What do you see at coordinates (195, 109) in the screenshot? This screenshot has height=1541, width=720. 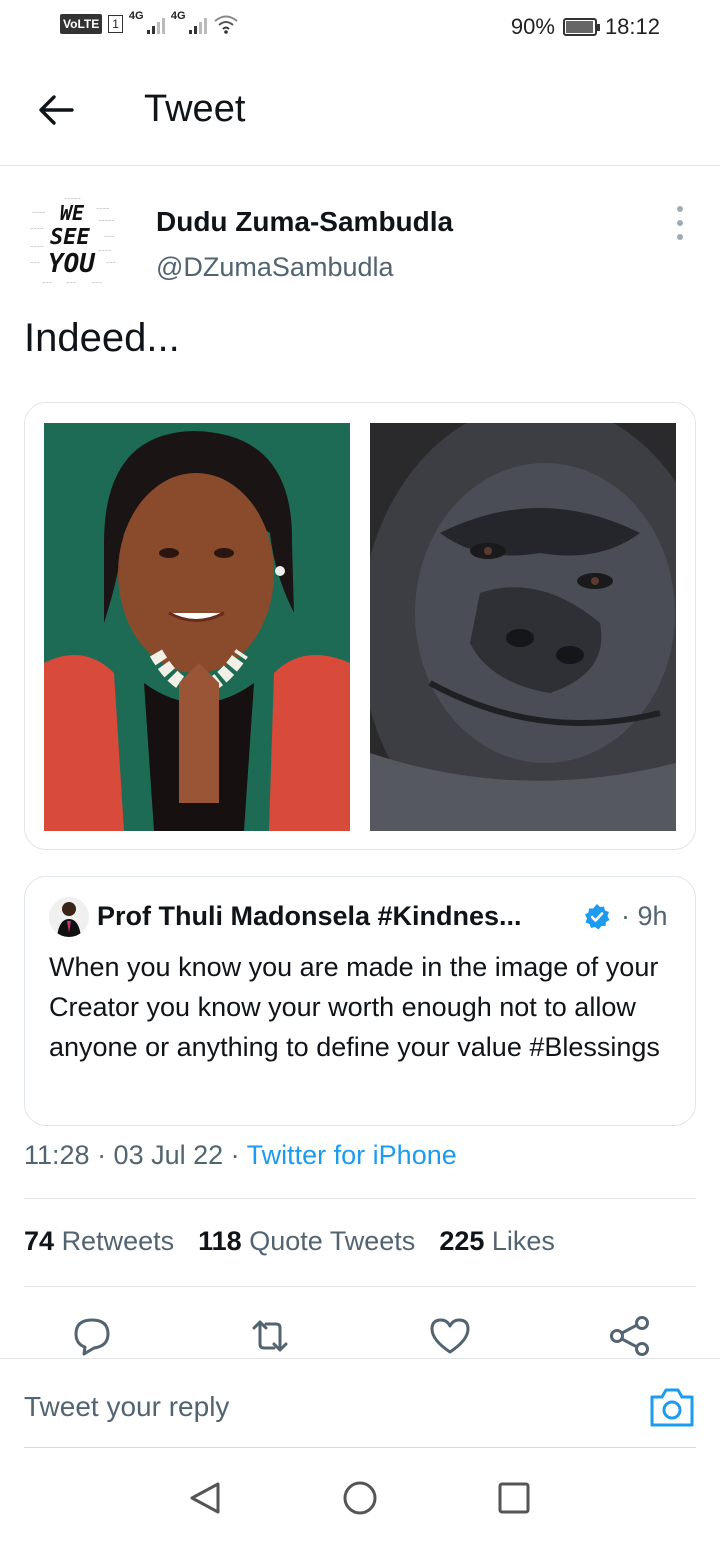 I see `page-title: Tweet` at bounding box center [195, 109].